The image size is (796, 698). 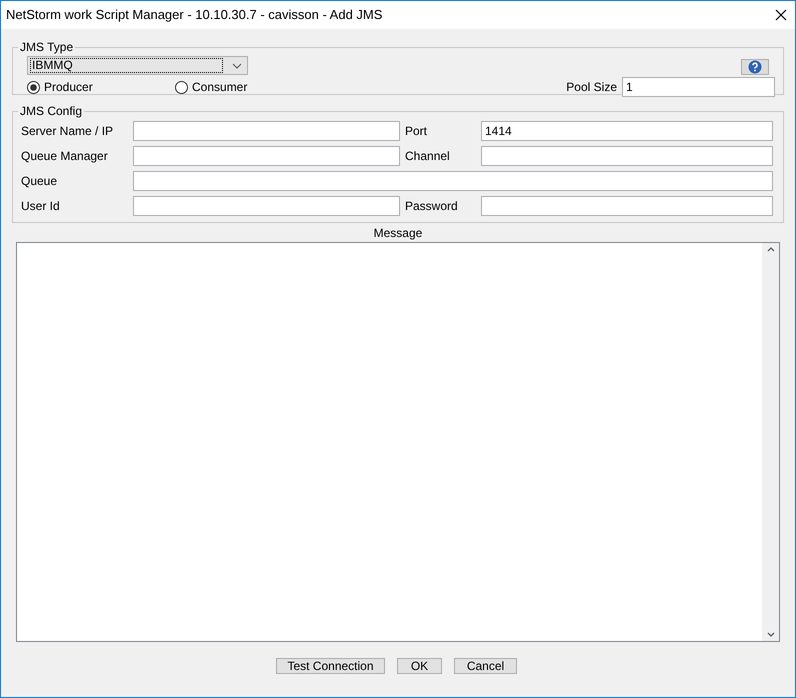 What do you see at coordinates (67, 131) in the screenshot?
I see `field-label: Server Name / IP` at bounding box center [67, 131].